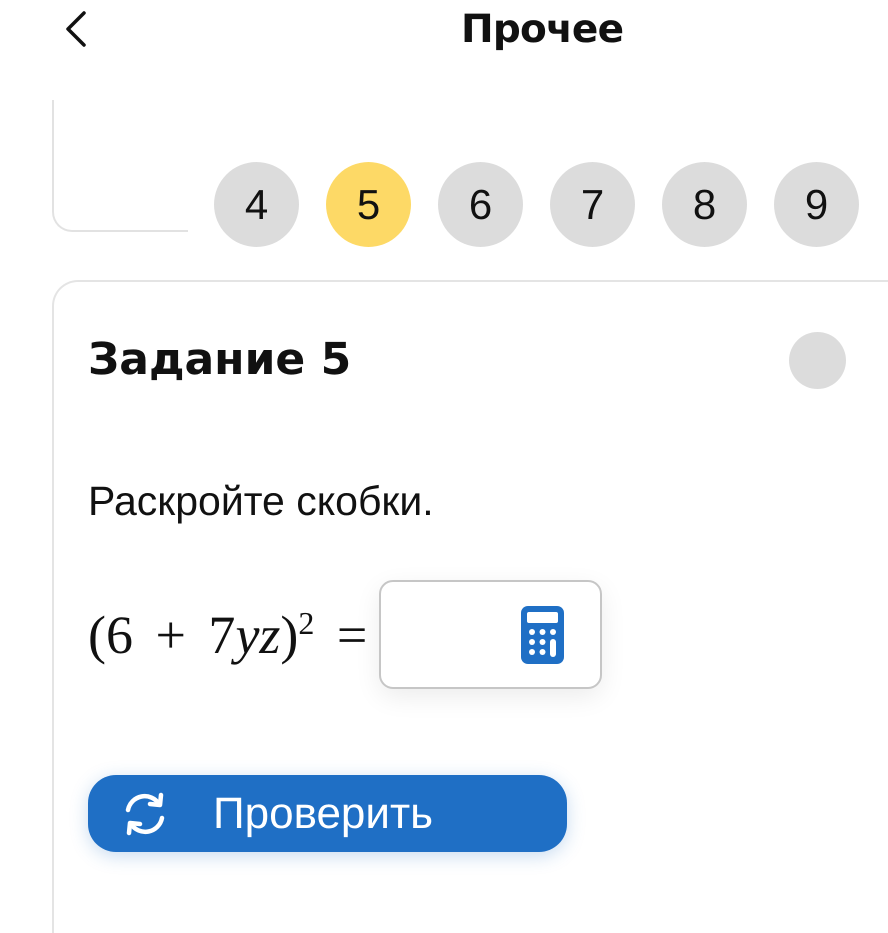 This screenshot has width=888, height=933. Describe the element at coordinates (368, 204) in the screenshot. I see `task-number-tab: 5` at that location.